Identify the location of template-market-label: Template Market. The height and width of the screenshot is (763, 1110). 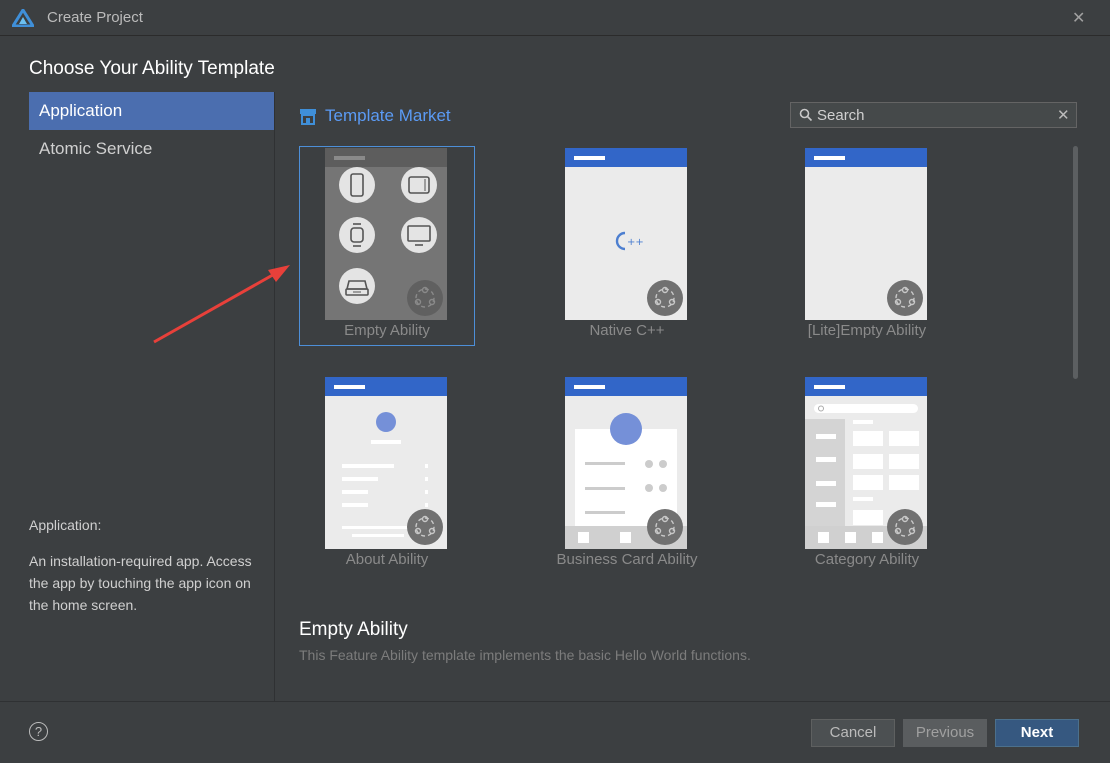
(388, 115).